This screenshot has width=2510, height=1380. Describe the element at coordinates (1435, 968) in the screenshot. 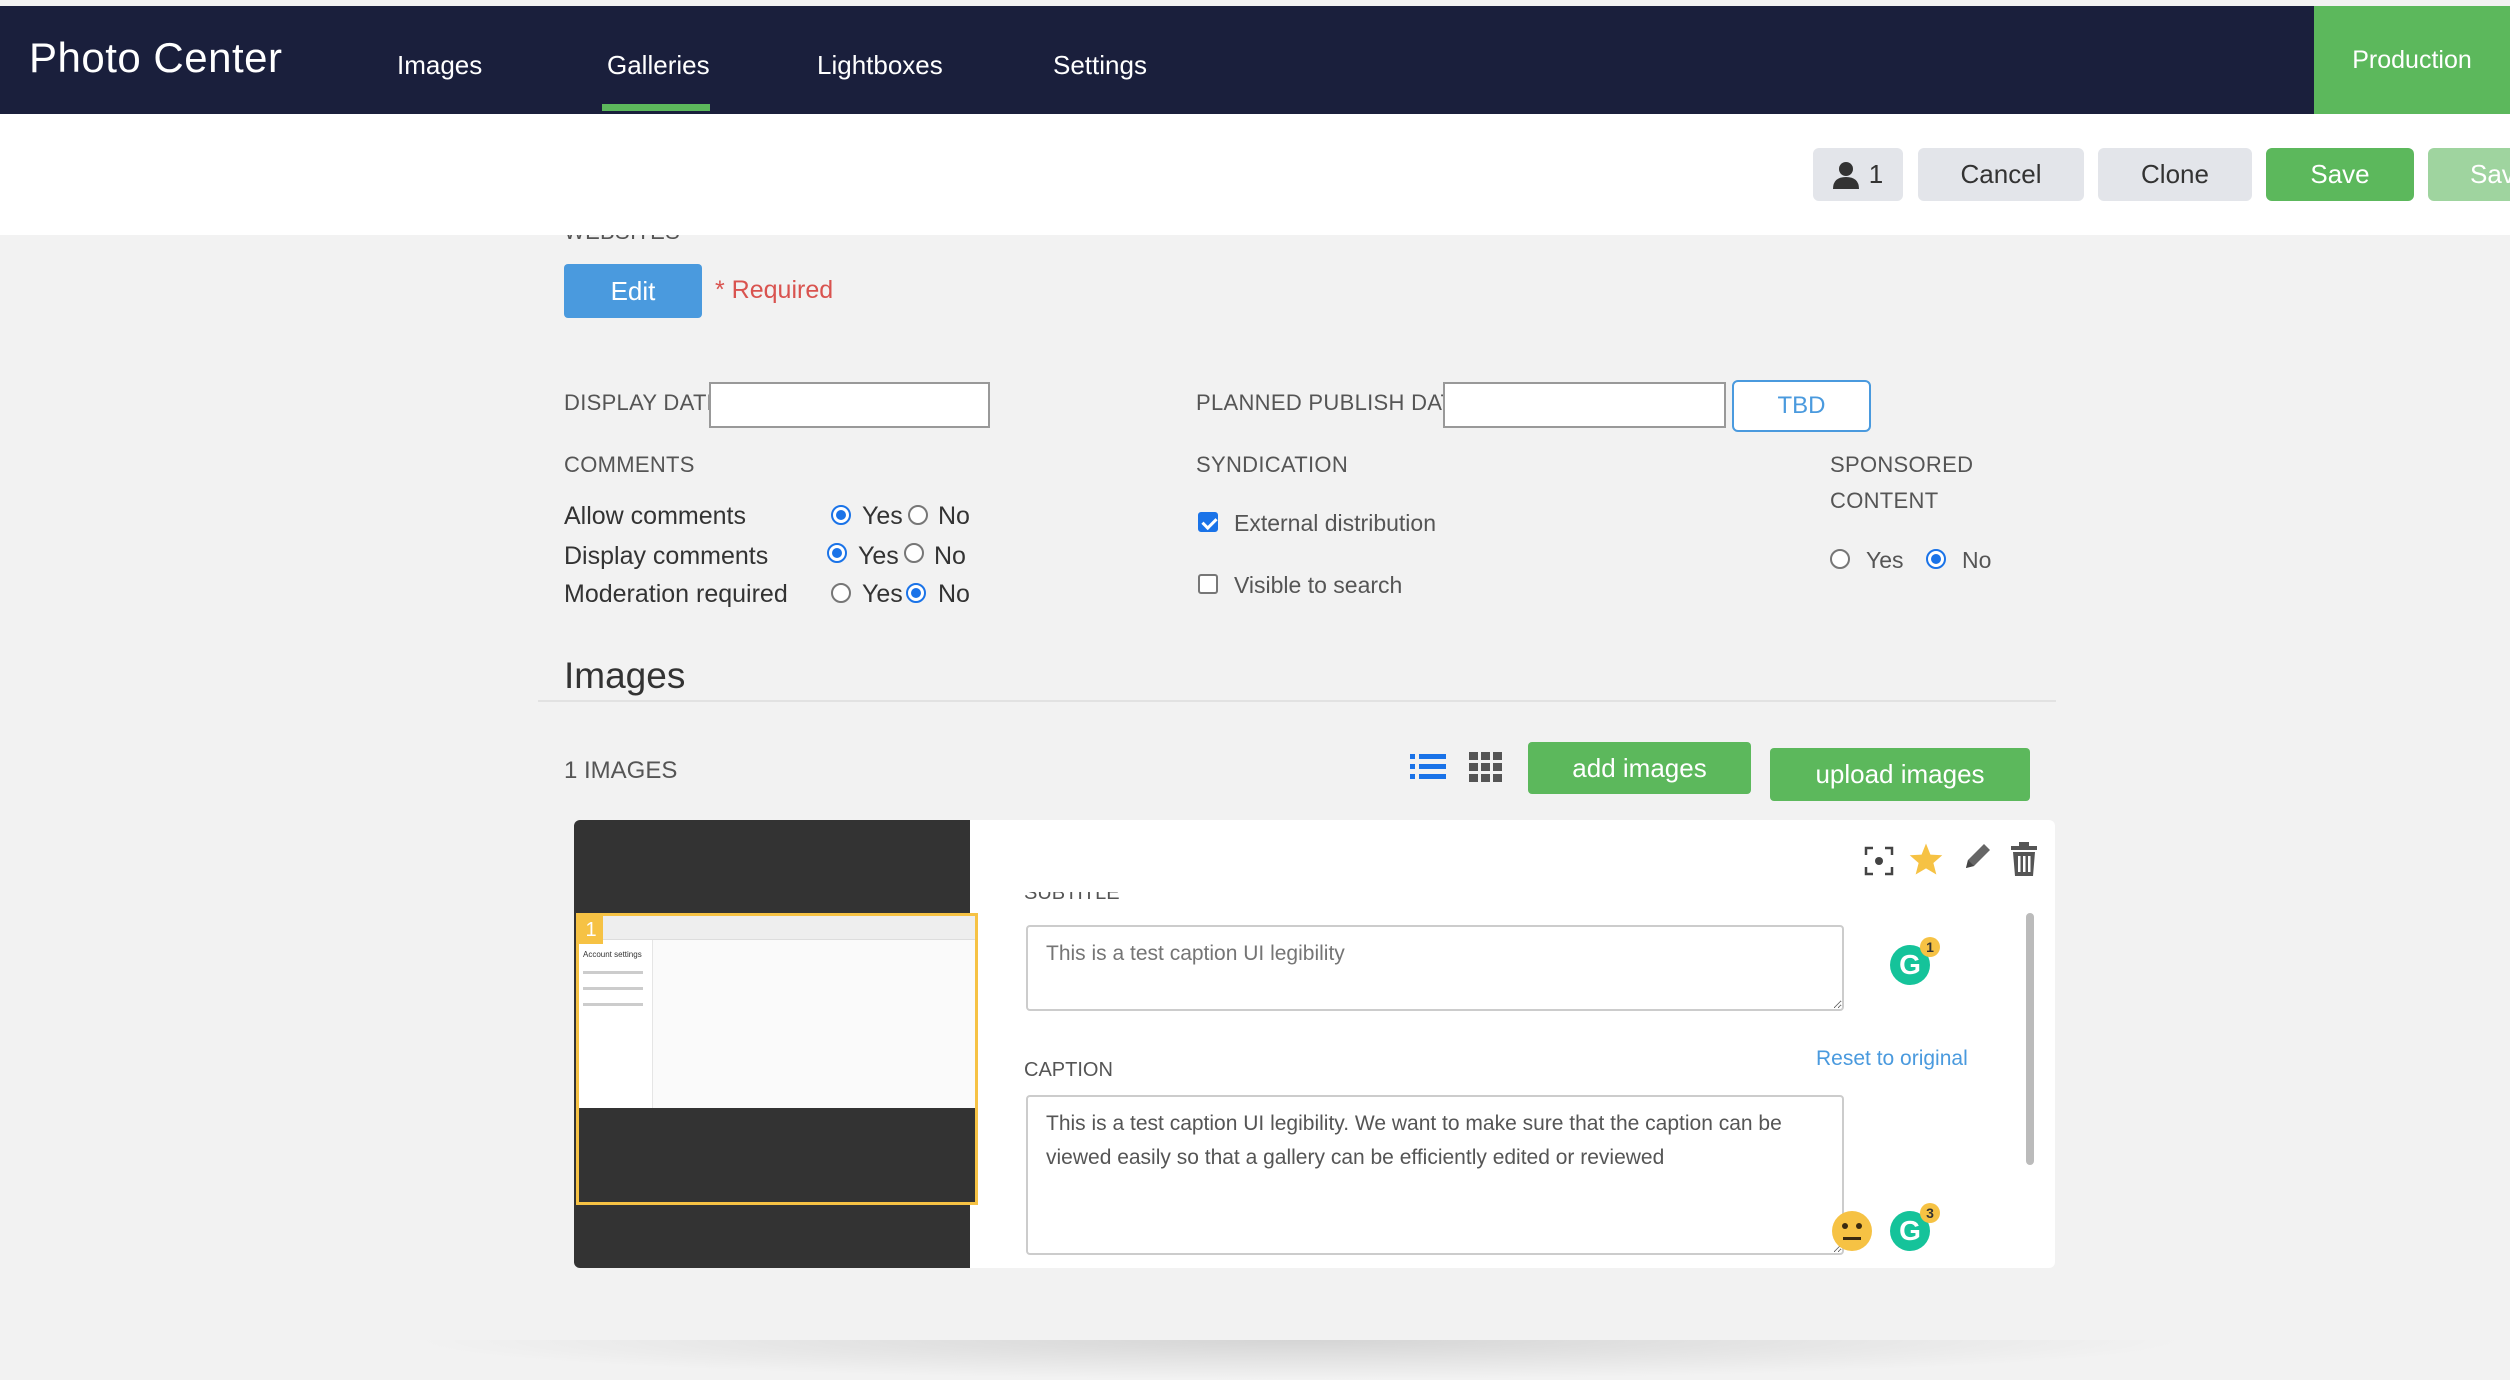

I see `subtitle-textarea` at that location.